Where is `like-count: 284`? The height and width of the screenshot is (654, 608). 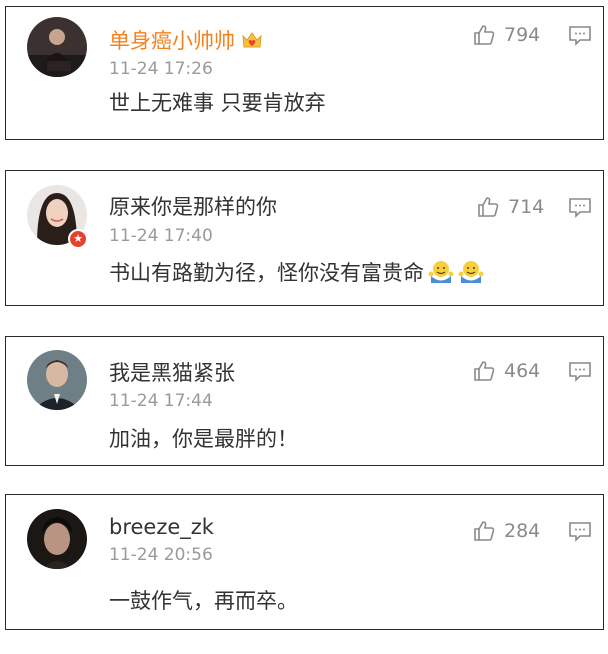
like-count: 284 is located at coordinates (522, 531).